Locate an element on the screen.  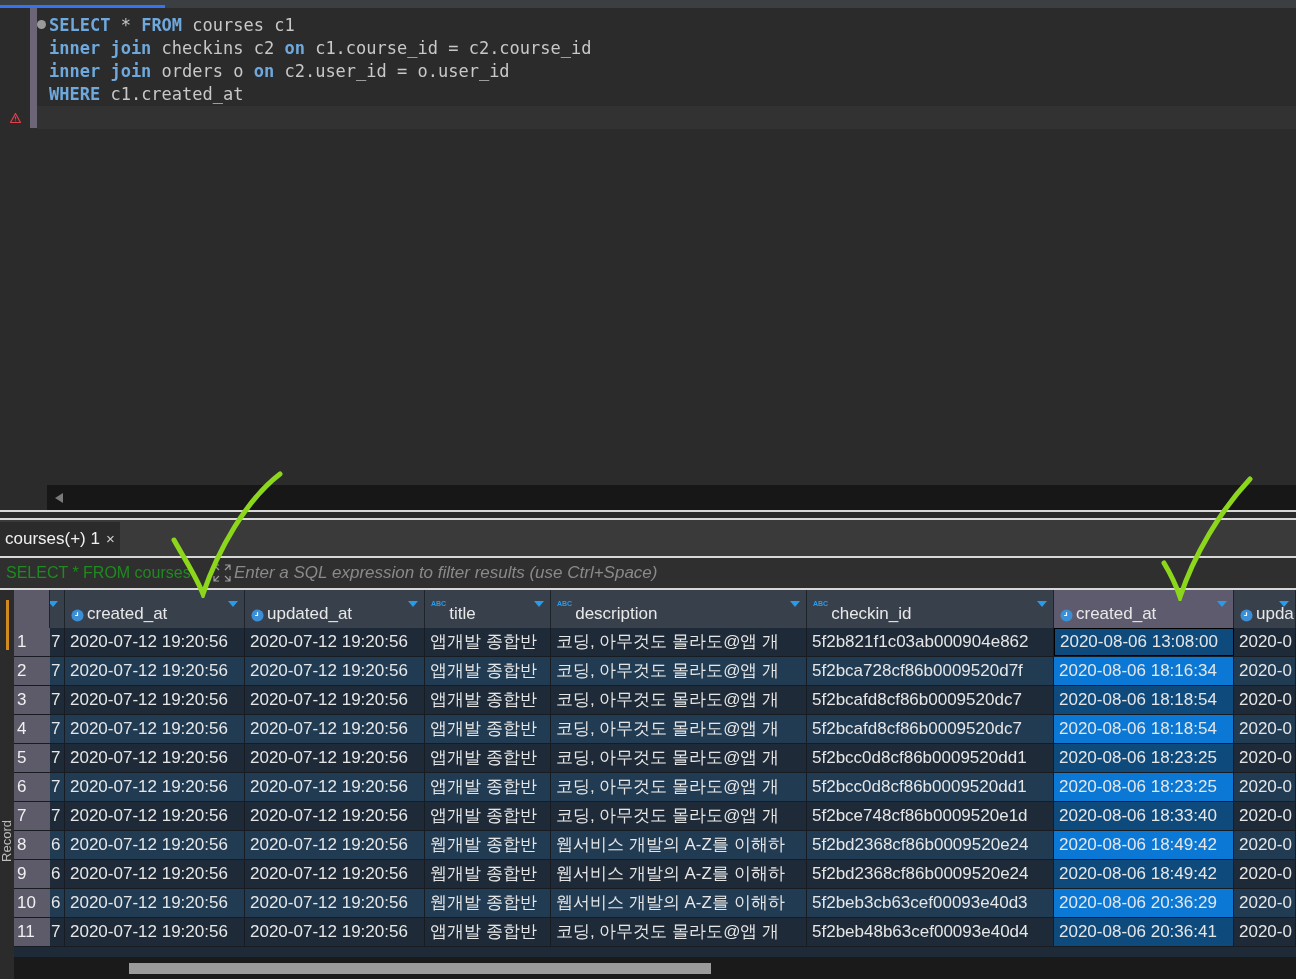
corner-header is located at coordinates (32, 609).